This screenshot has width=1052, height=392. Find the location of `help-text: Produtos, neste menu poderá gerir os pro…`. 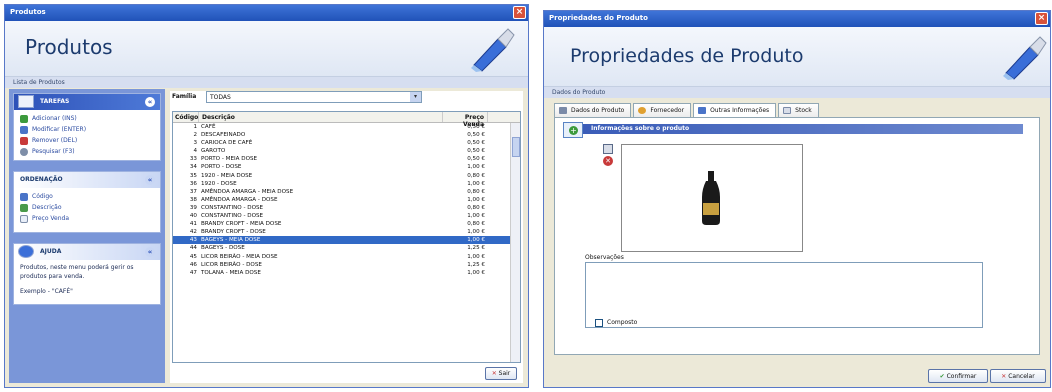

help-text: Produtos, neste menu poderá gerir os pro… is located at coordinates (77, 272).